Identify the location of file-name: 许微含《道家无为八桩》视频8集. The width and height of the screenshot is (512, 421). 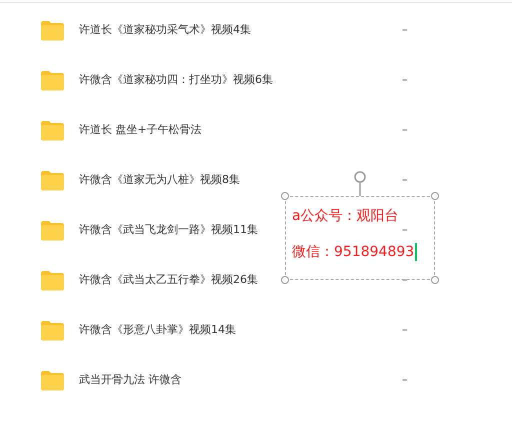
(229, 180).